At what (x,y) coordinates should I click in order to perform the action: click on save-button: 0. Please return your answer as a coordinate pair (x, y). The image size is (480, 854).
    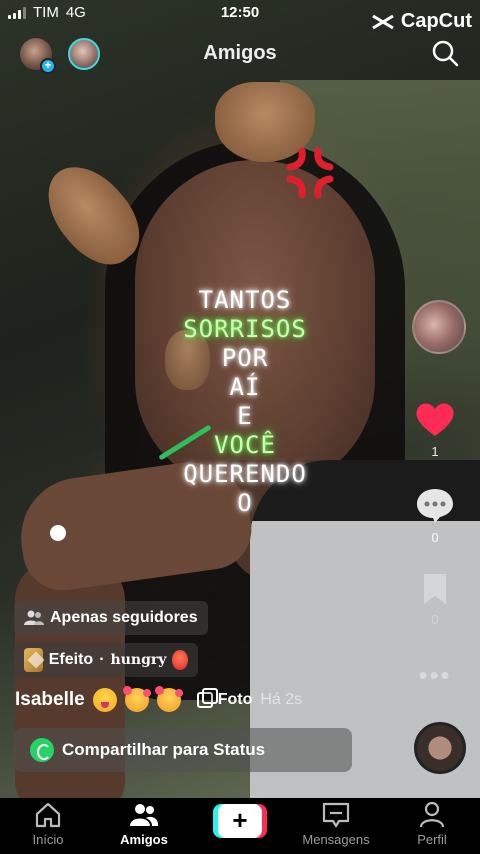
    Looking at the image, I should click on (435, 599).